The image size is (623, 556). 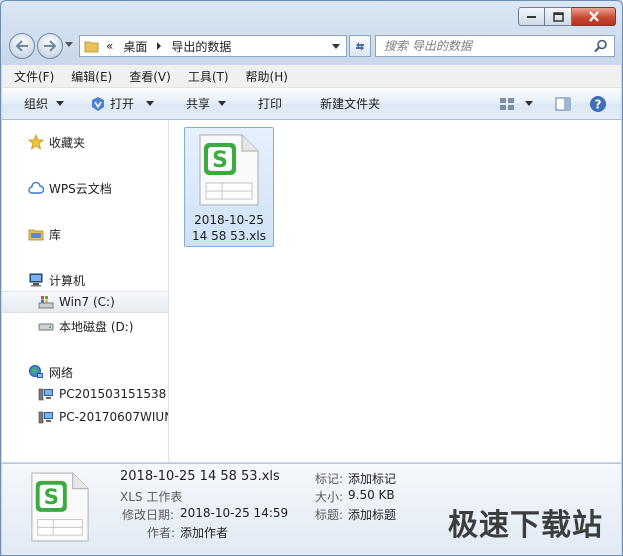 What do you see at coordinates (234, 513) in the screenshot?
I see `details-modified-value: 2018-10-25 14:59` at bounding box center [234, 513].